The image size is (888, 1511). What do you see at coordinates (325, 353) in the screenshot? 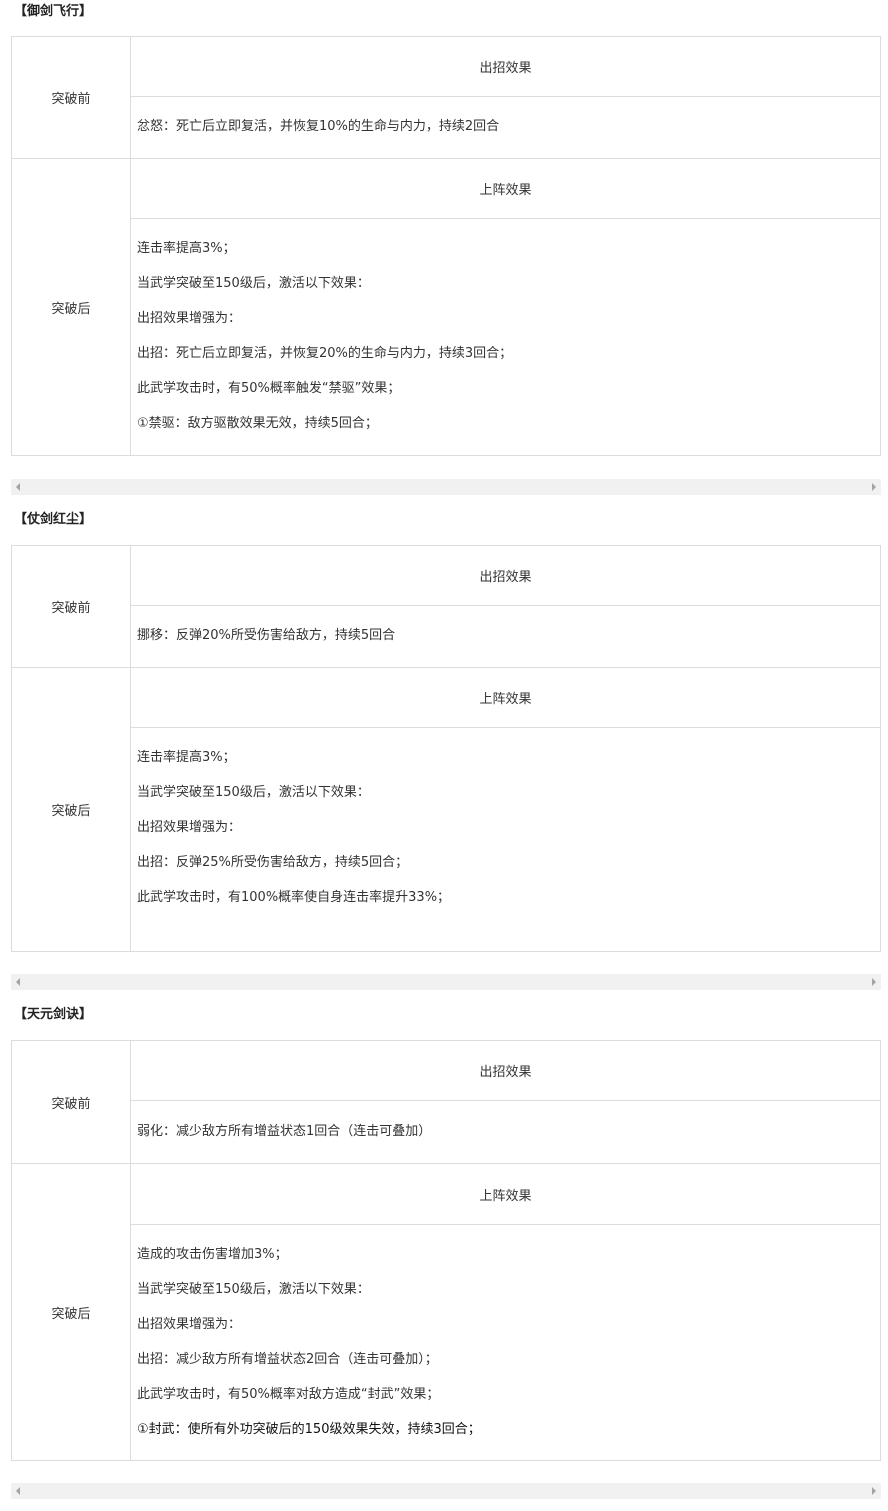
I see `content-line: 出招：死亡后立即复活，并恢复20%的生命与内力，持续3回合；` at bounding box center [325, 353].